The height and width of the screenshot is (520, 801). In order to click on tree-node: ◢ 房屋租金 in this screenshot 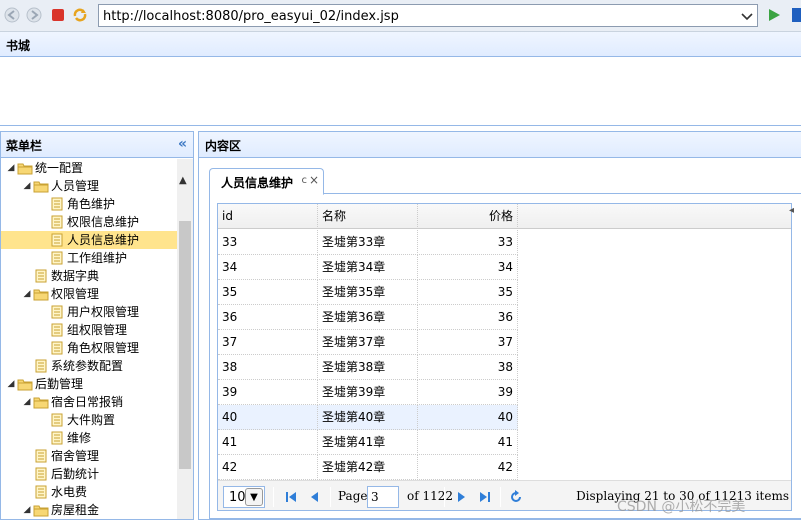, I will do `click(89, 510)`.